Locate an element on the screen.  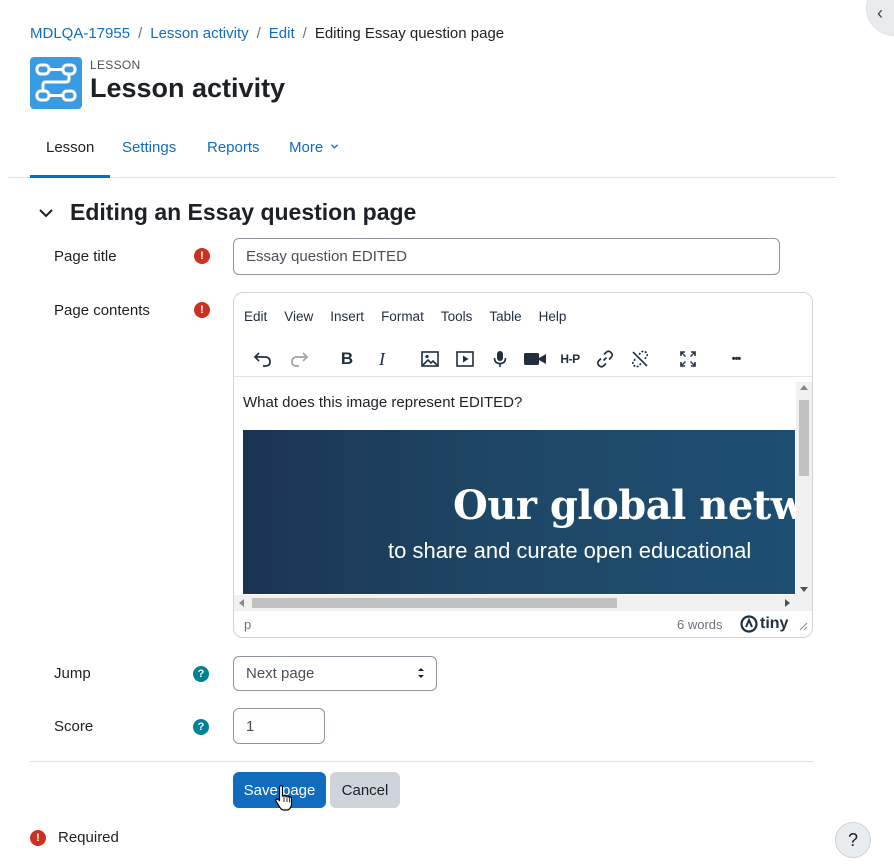
resize-handle-icon is located at coordinates (803, 626).